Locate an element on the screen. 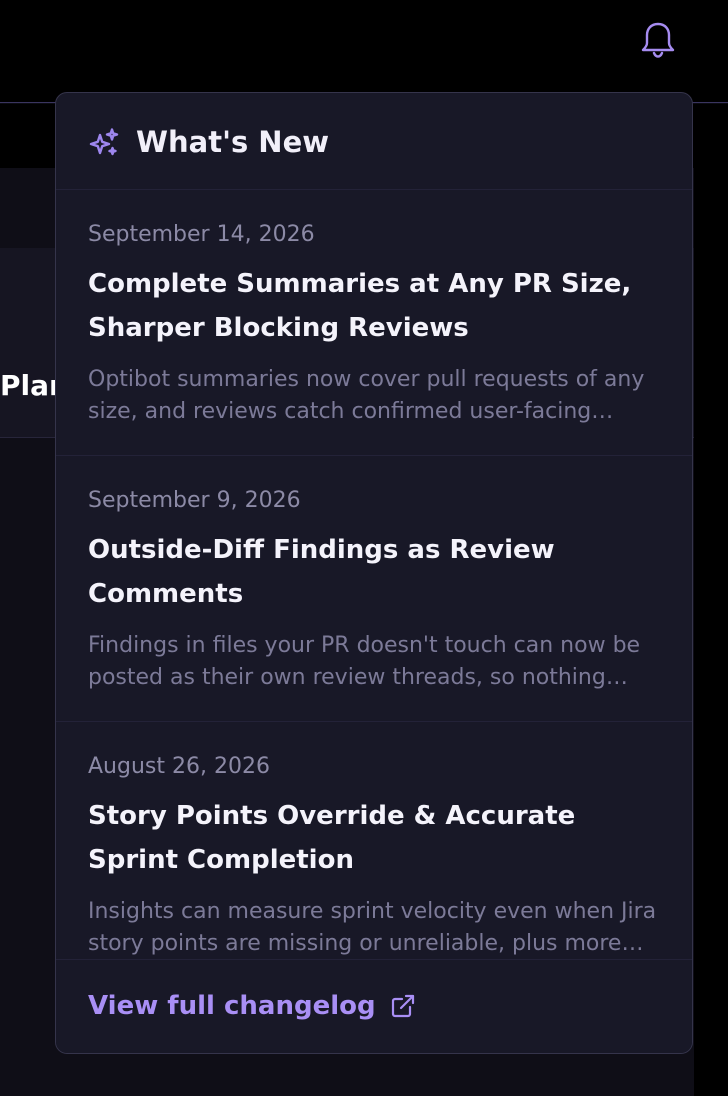  entry-date: August 26, 2026 is located at coordinates (179, 766).